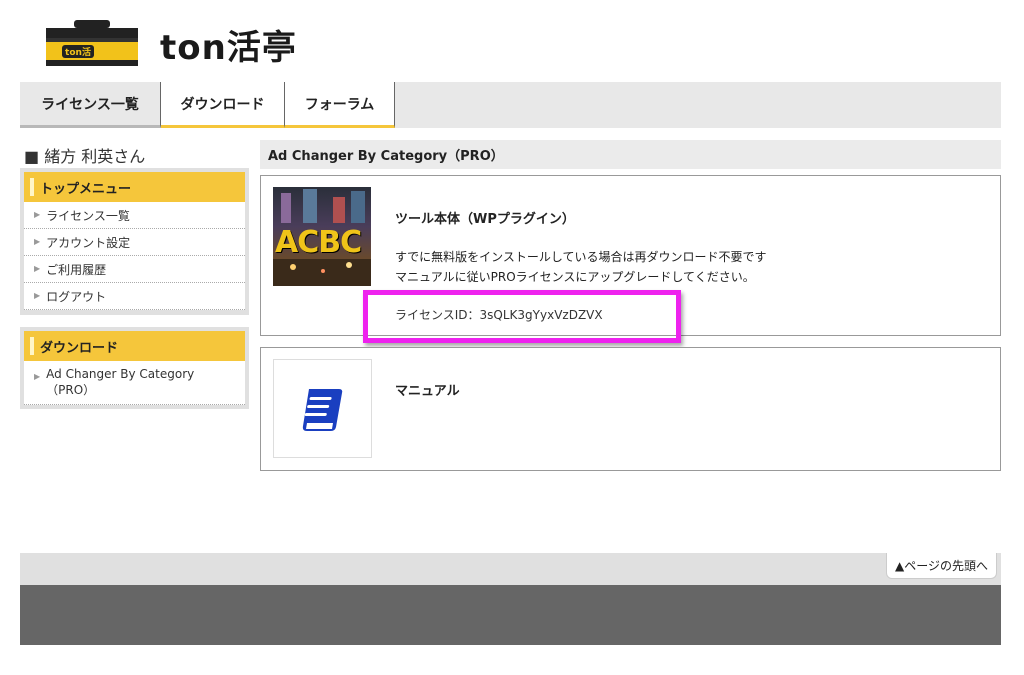  I want to click on tool-description-line2: マニュアルに従いPROライセンスにアップグレードしてください。, so click(575, 277).